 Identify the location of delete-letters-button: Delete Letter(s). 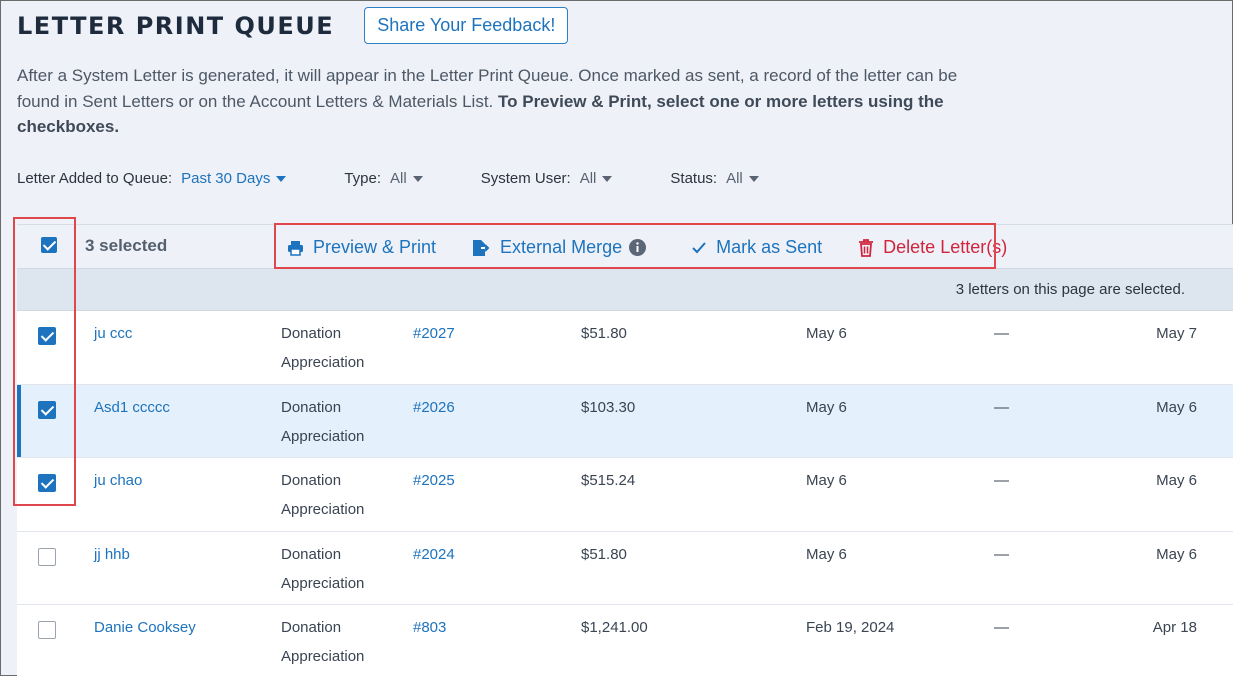
(932, 247).